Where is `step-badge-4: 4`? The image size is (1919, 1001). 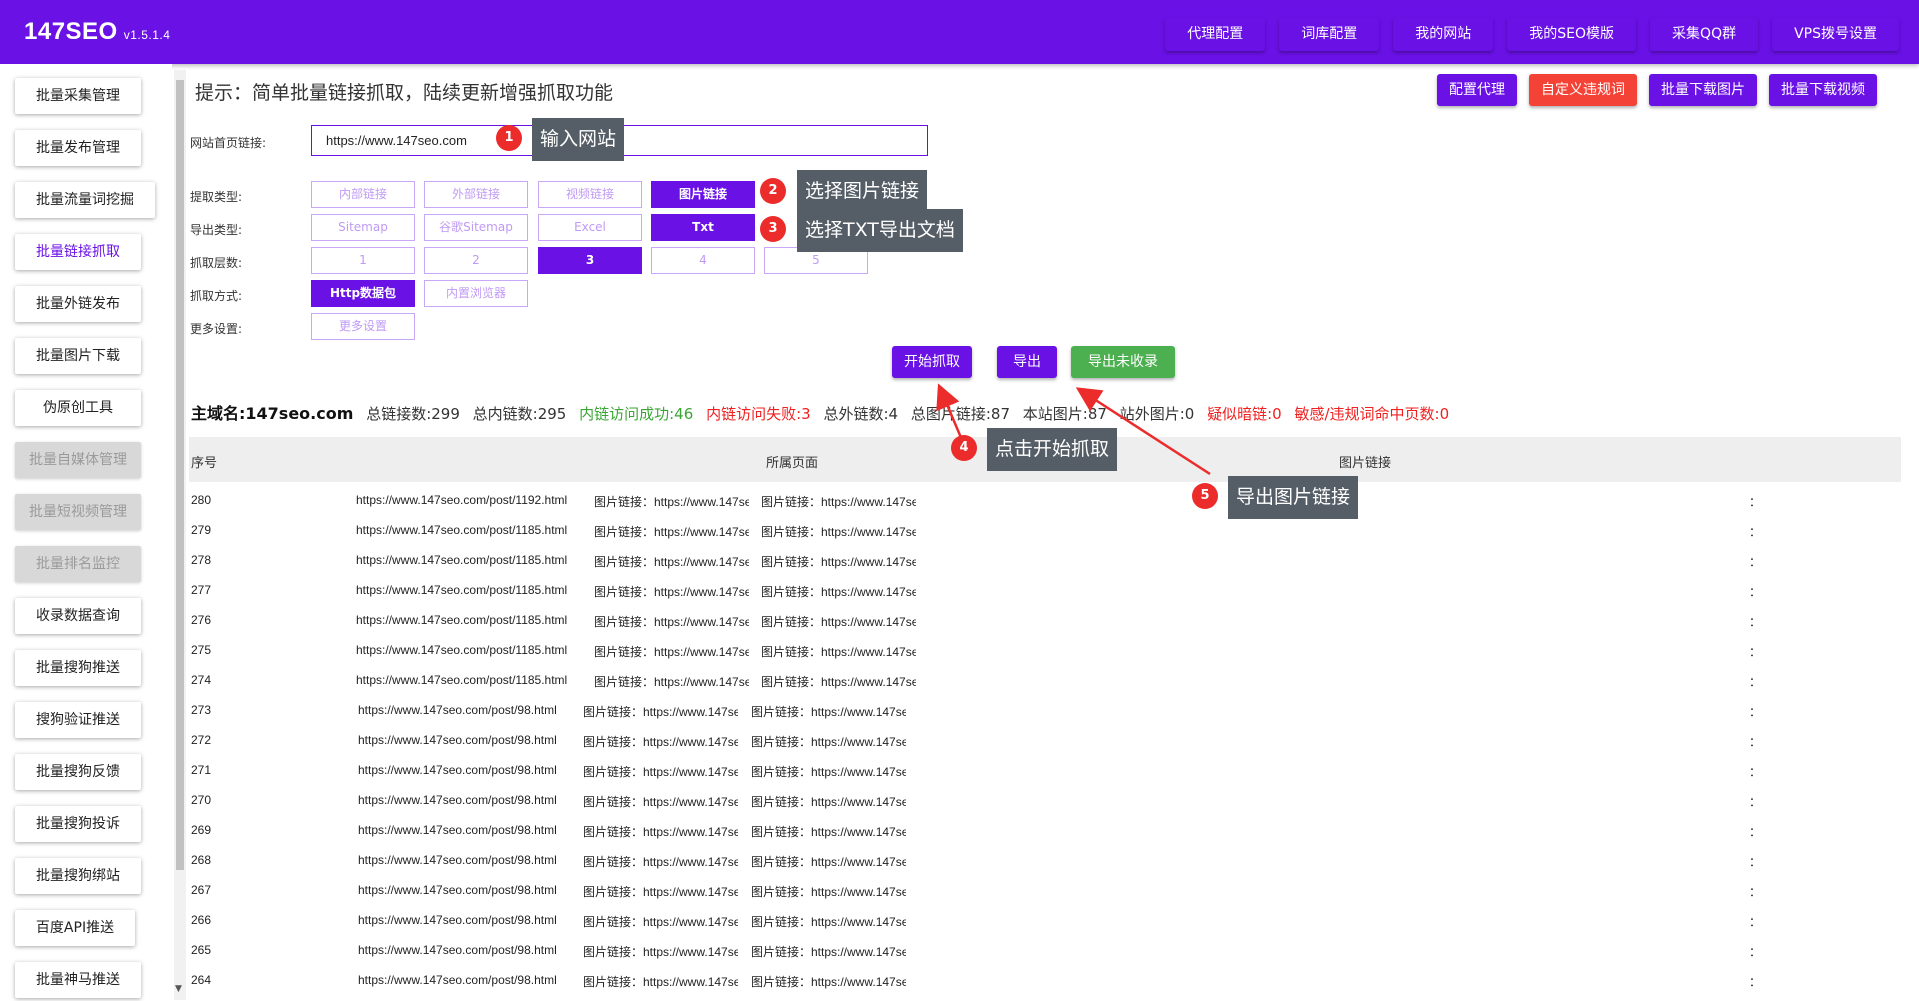
step-badge-4: 4 is located at coordinates (964, 448).